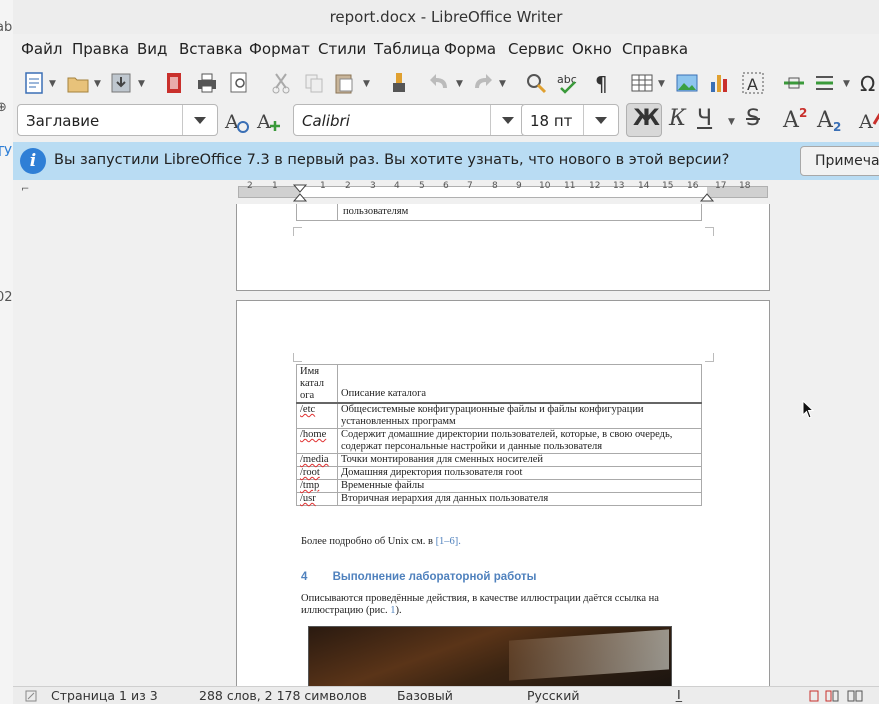 This screenshot has height=704, width=879. Describe the element at coordinates (25, 189) in the screenshot. I see `tab-stop-icon: ⌐` at that location.